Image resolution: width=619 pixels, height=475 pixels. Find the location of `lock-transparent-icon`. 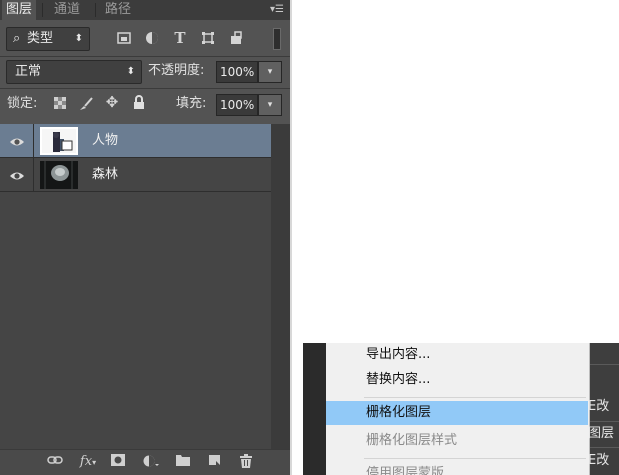

lock-transparent-icon is located at coordinates (60, 104).